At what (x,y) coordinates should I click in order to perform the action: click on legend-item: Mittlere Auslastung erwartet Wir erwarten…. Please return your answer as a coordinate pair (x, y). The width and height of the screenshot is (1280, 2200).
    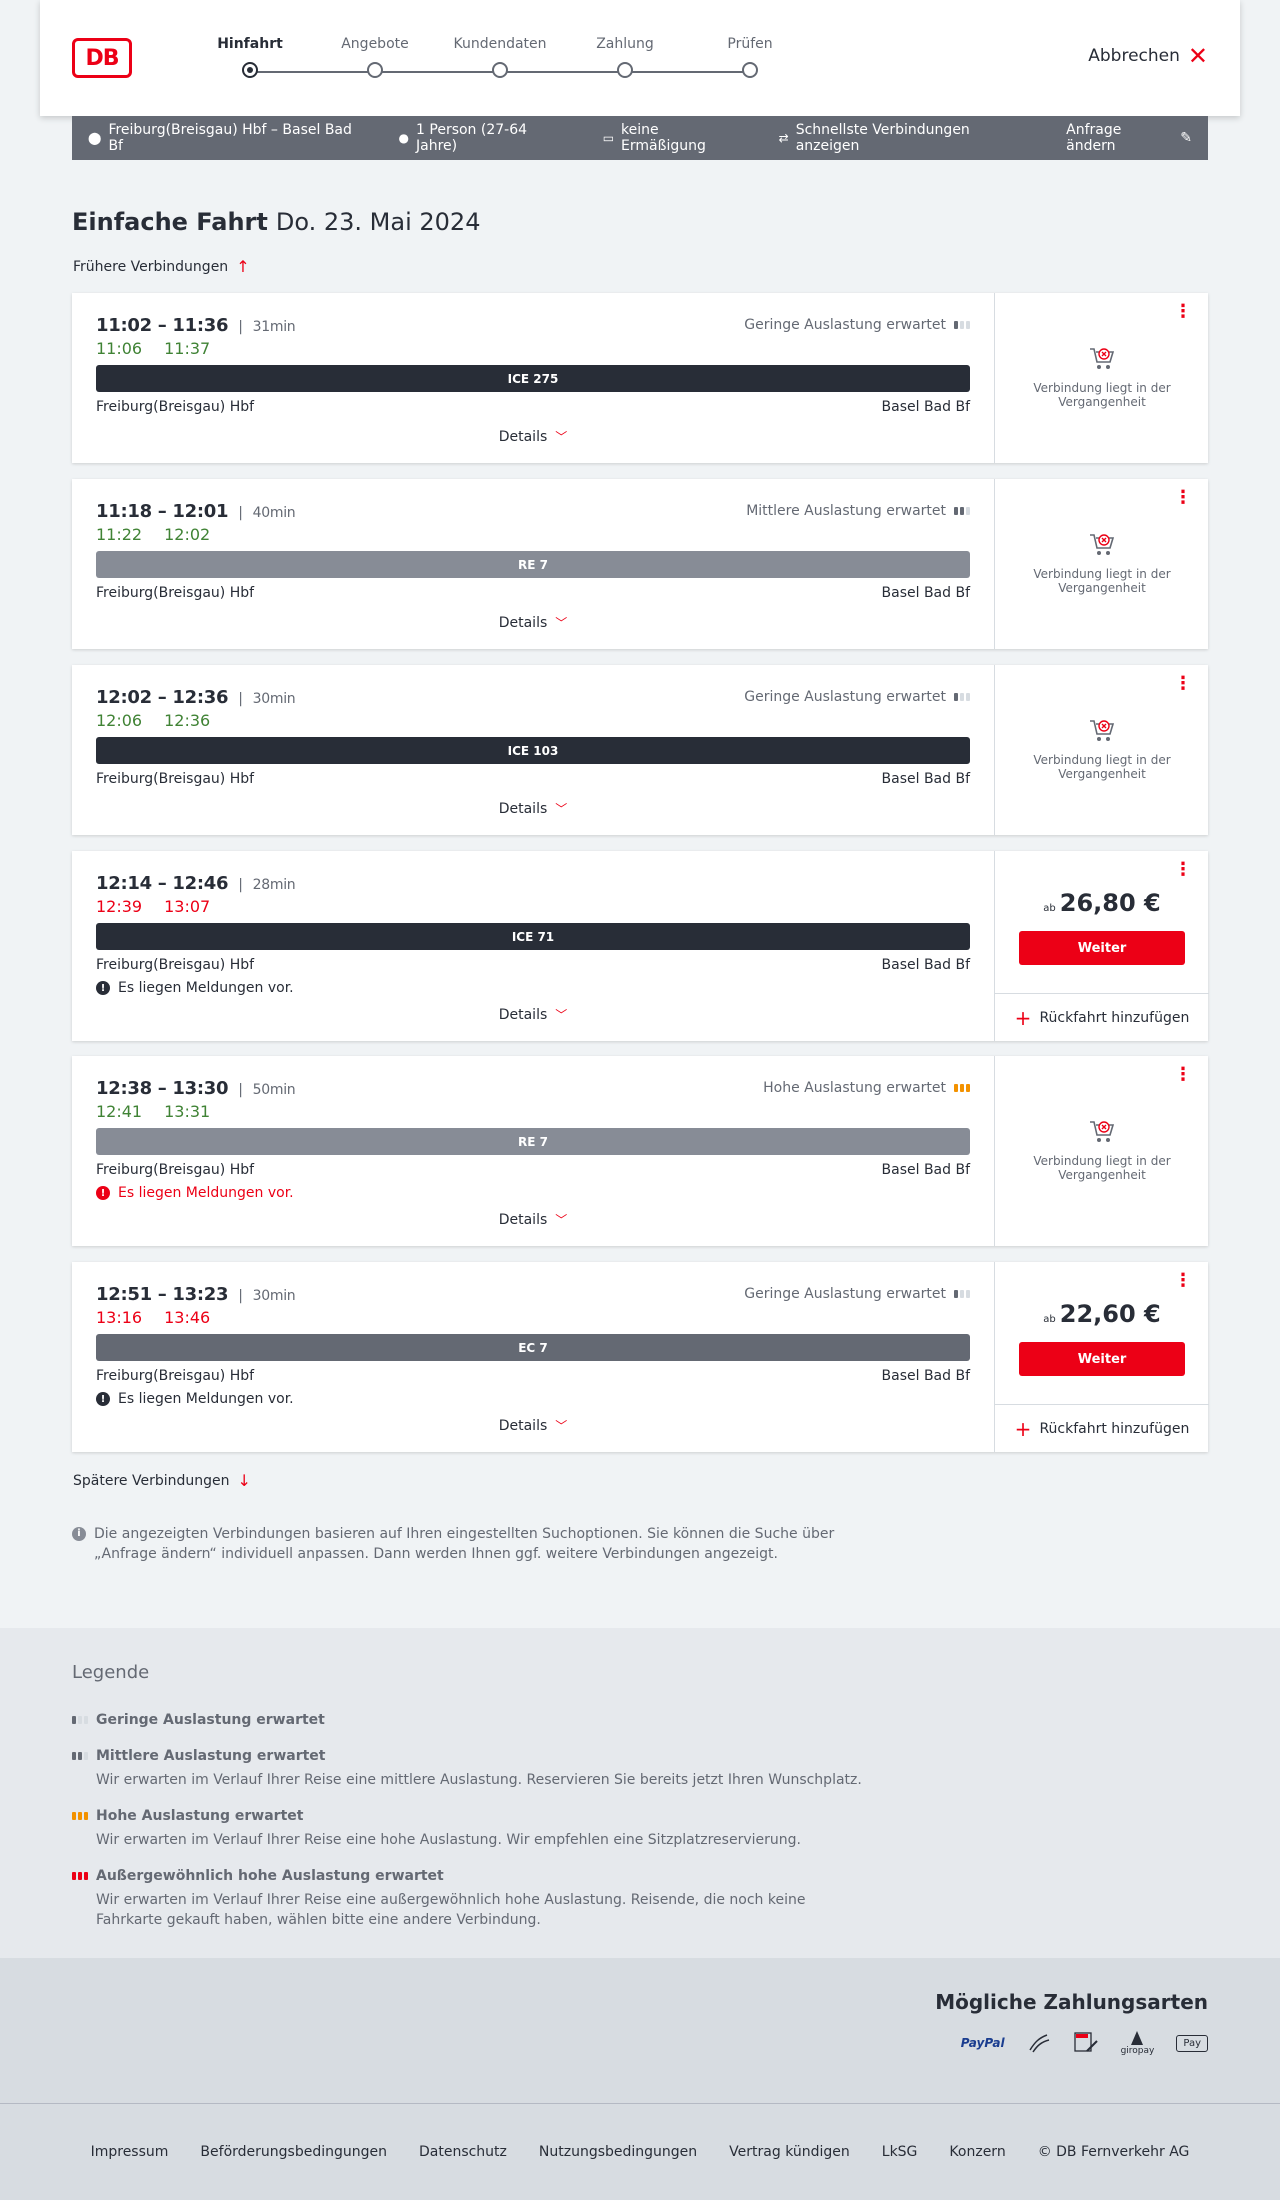
    Looking at the image, I should click on (472, 1769).